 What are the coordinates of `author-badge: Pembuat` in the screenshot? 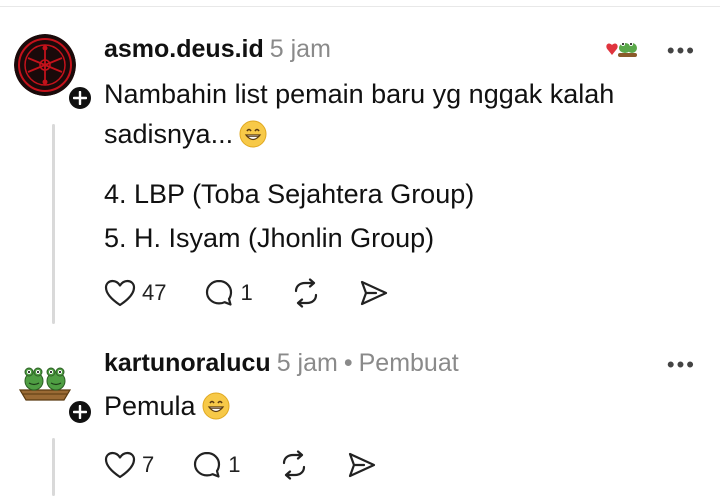 It's located at (408, 363).